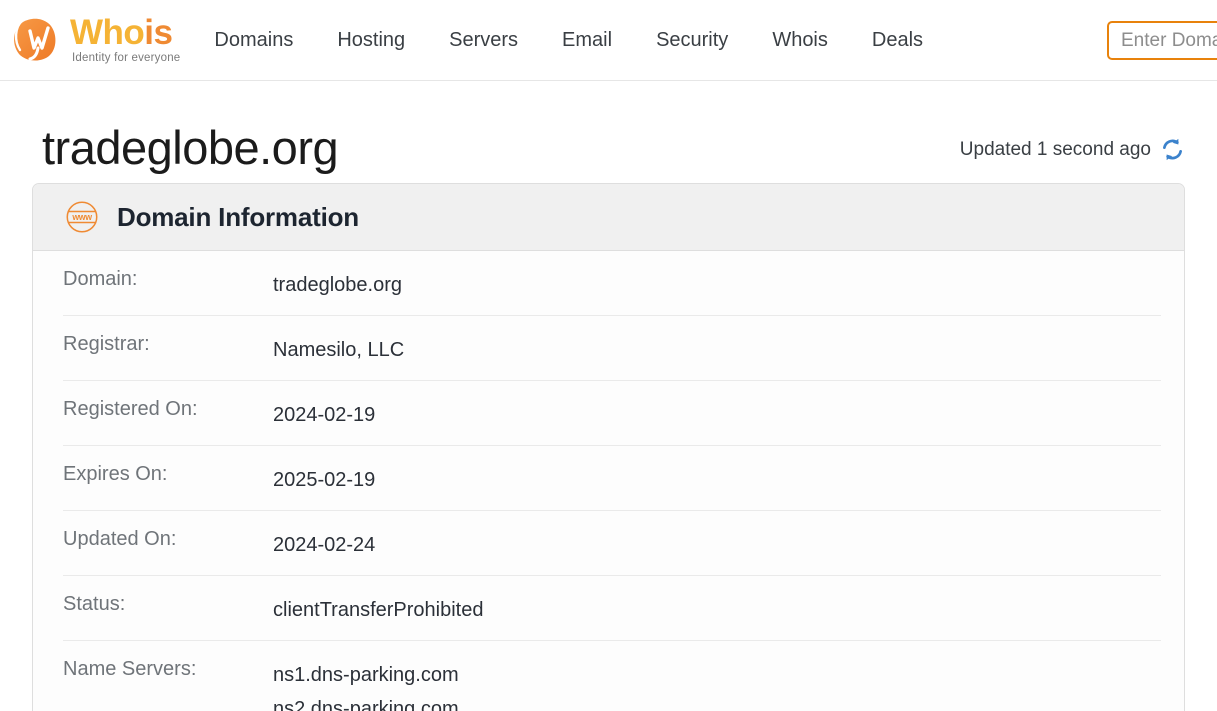  Describe the element at coordinates (94, 604) in the screenshot. I see `row-label: Status:` at that location.